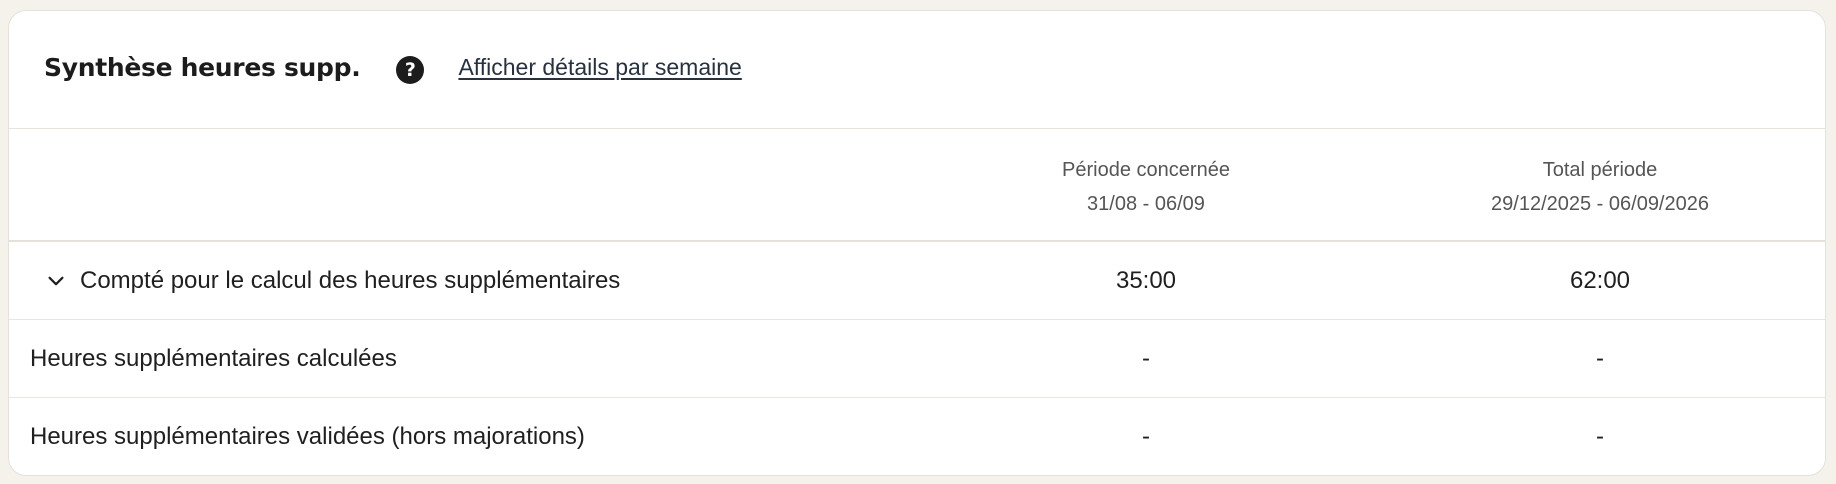  Describe the element at coordinates (213, 358) in the screenshot. I see `row-label: Heures supplémentaires calculées` at that location.